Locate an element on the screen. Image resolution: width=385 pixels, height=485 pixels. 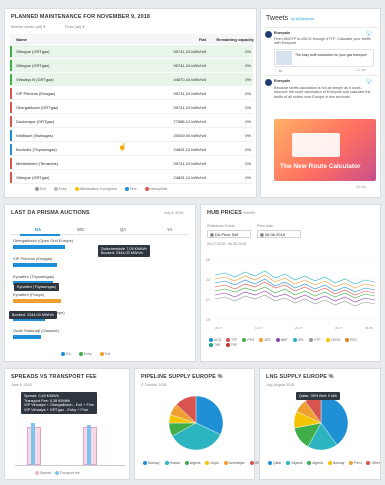
legend-item: Other is located at coordinates (373, 463).